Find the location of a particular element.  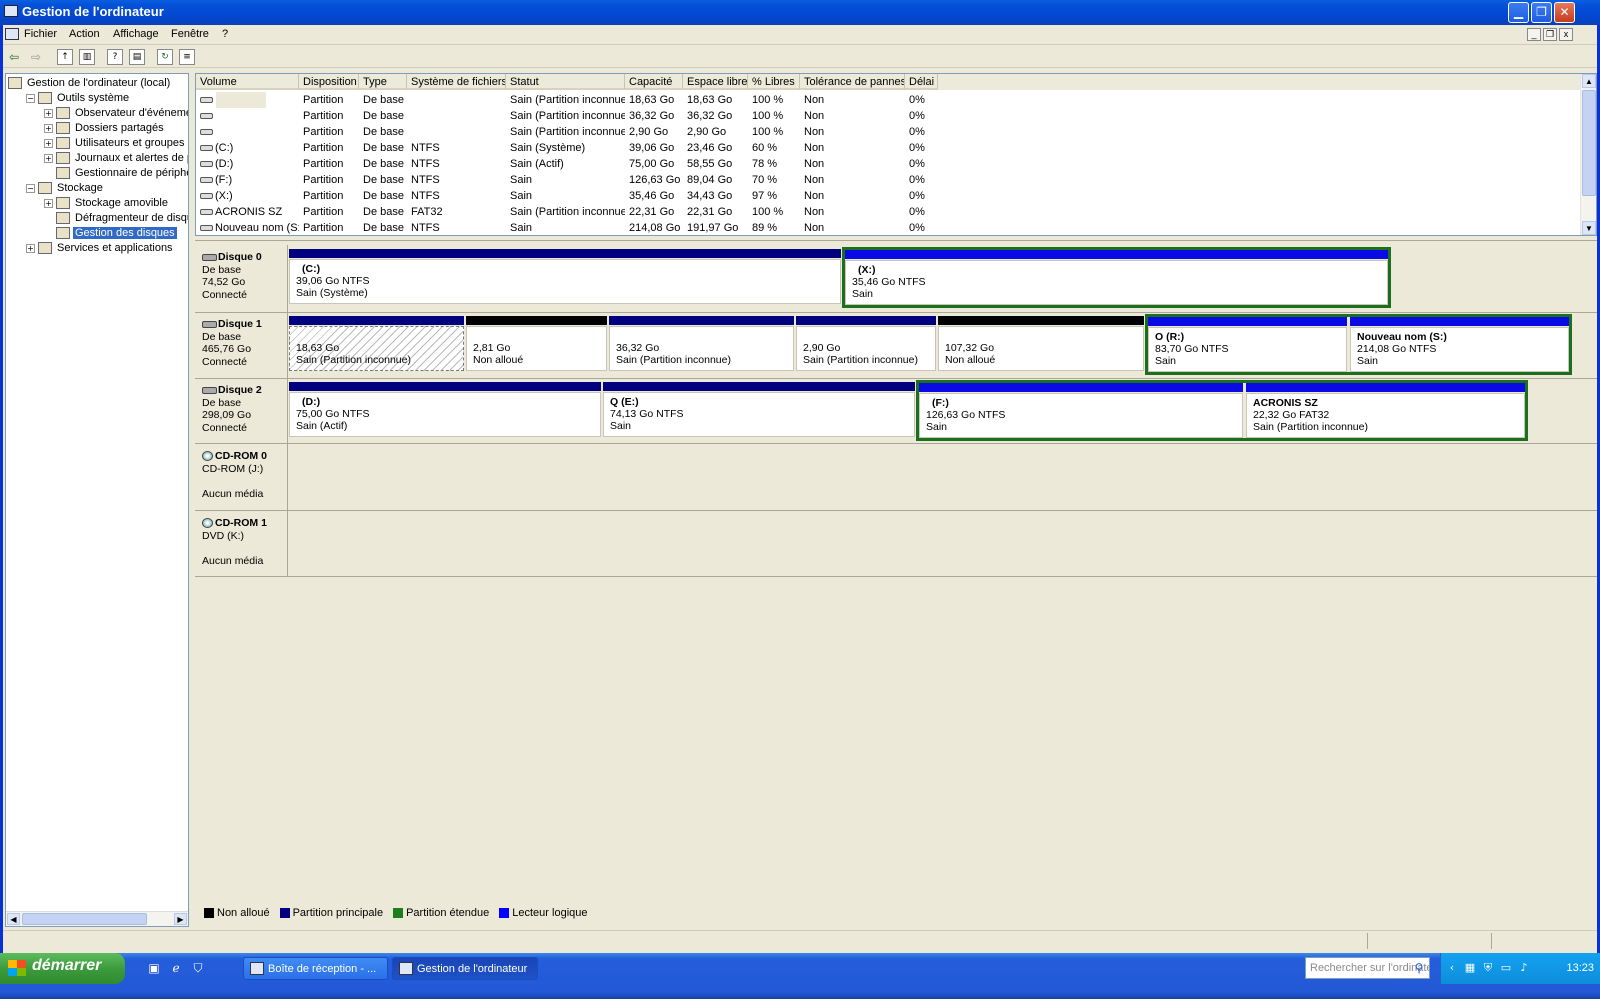

tree-node: + Services et applications is located at coordinates (100, 248).